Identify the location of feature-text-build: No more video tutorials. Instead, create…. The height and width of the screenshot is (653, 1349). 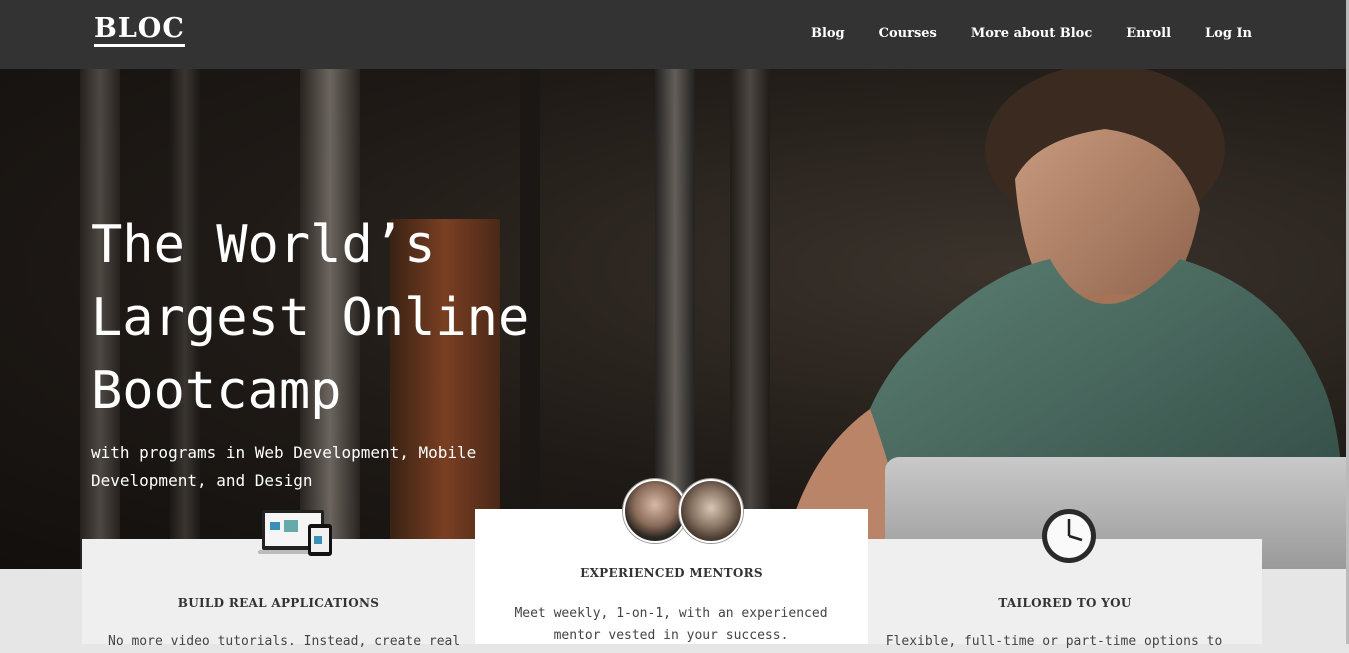
(284, 641).